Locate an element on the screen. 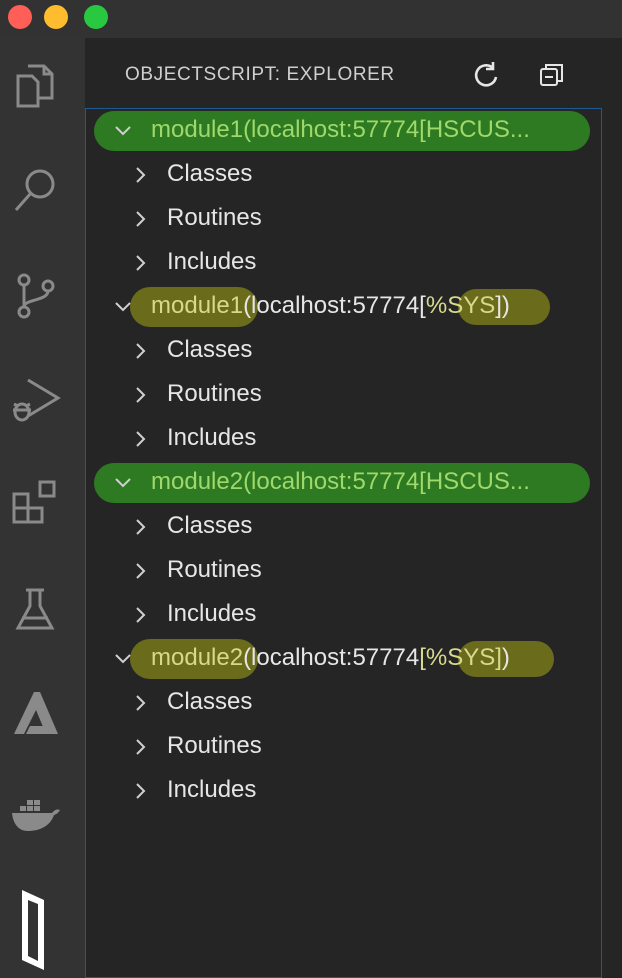 Image resolution: width=622 pixels, height=978 pixels. window-zoom-button is located at coordinates (96, 17).